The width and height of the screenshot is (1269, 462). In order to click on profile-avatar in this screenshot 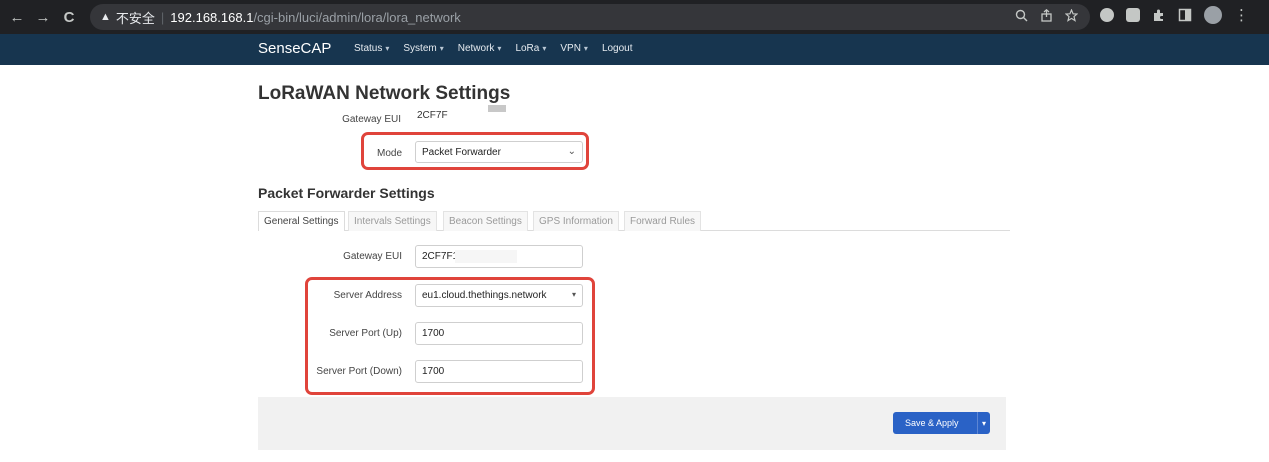, I will do `click(1213, 15)`.